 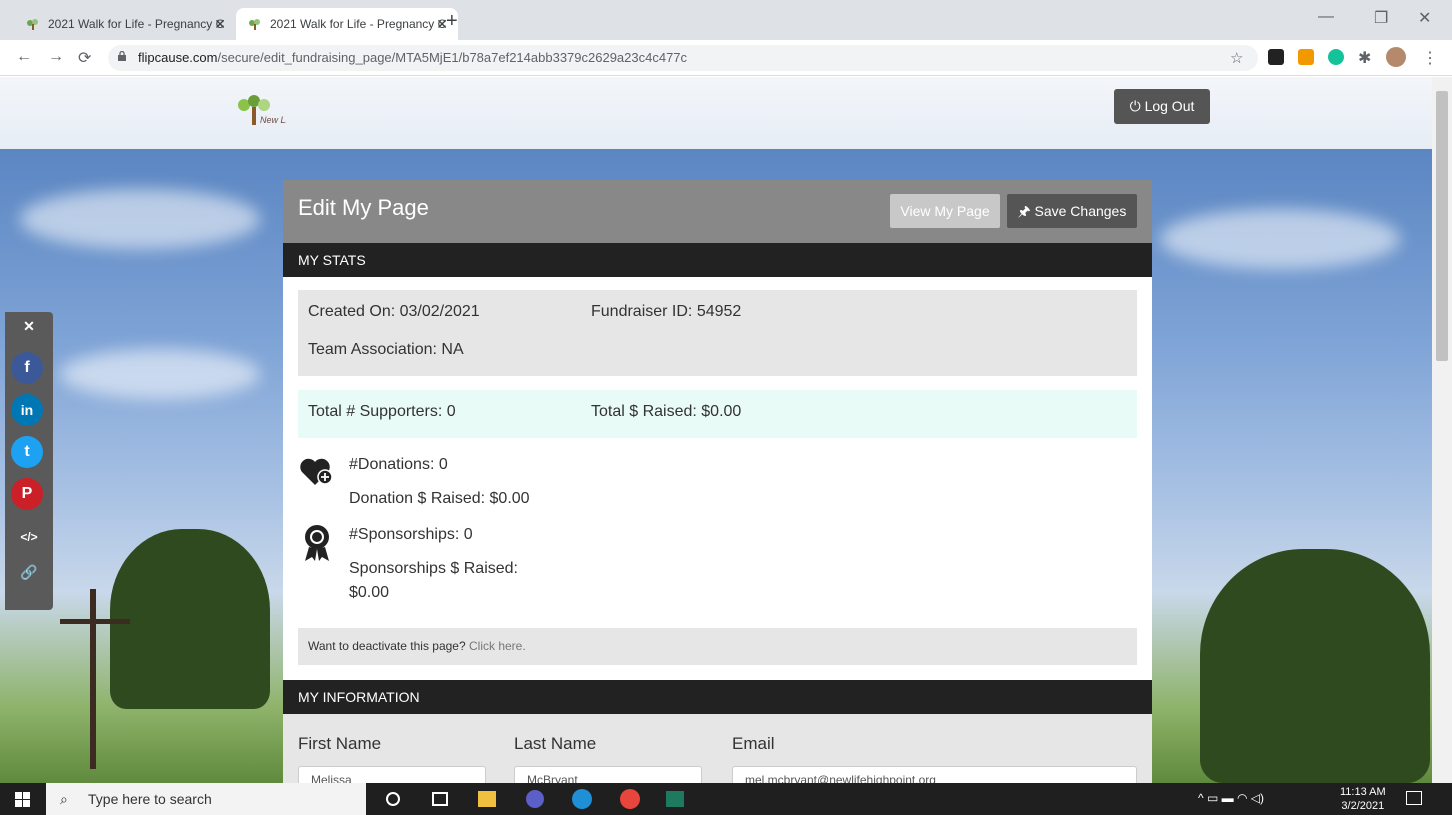 What do you see at coordinates (1363, 806) in the screenshot?
I see `clock-date: 3/2/2021` at bounding box center [1363, 806].